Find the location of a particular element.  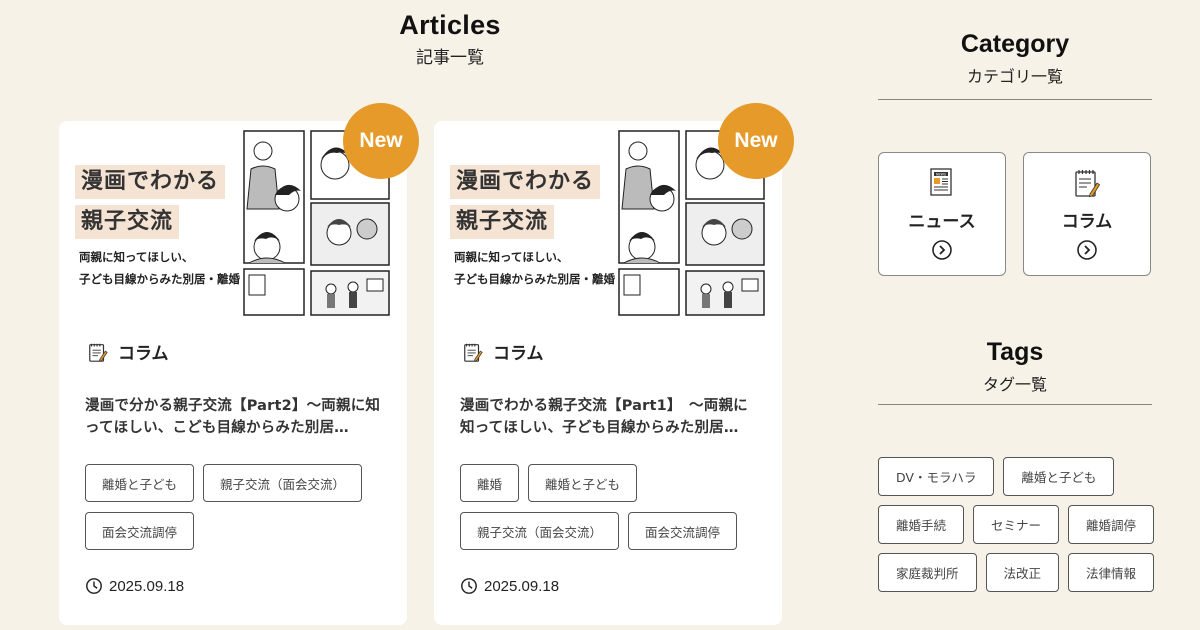

sidebar-tag: 法律情報 is located at coordinates (1111, 572).